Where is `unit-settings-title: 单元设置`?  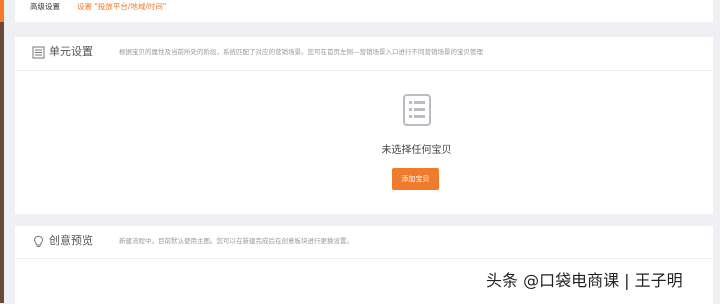
unit-settings-title: 单元设置 is located at coordinates (71, 51).